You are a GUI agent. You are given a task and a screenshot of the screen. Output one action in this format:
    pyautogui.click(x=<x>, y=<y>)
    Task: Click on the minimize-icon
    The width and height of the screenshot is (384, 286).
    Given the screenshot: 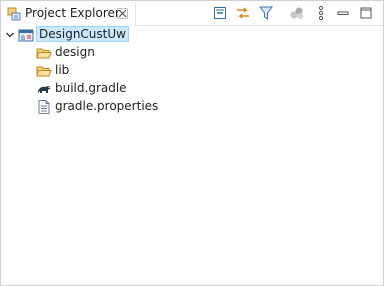 What is the action you would take?
    pyautogui.click(x=343, y=13)
    